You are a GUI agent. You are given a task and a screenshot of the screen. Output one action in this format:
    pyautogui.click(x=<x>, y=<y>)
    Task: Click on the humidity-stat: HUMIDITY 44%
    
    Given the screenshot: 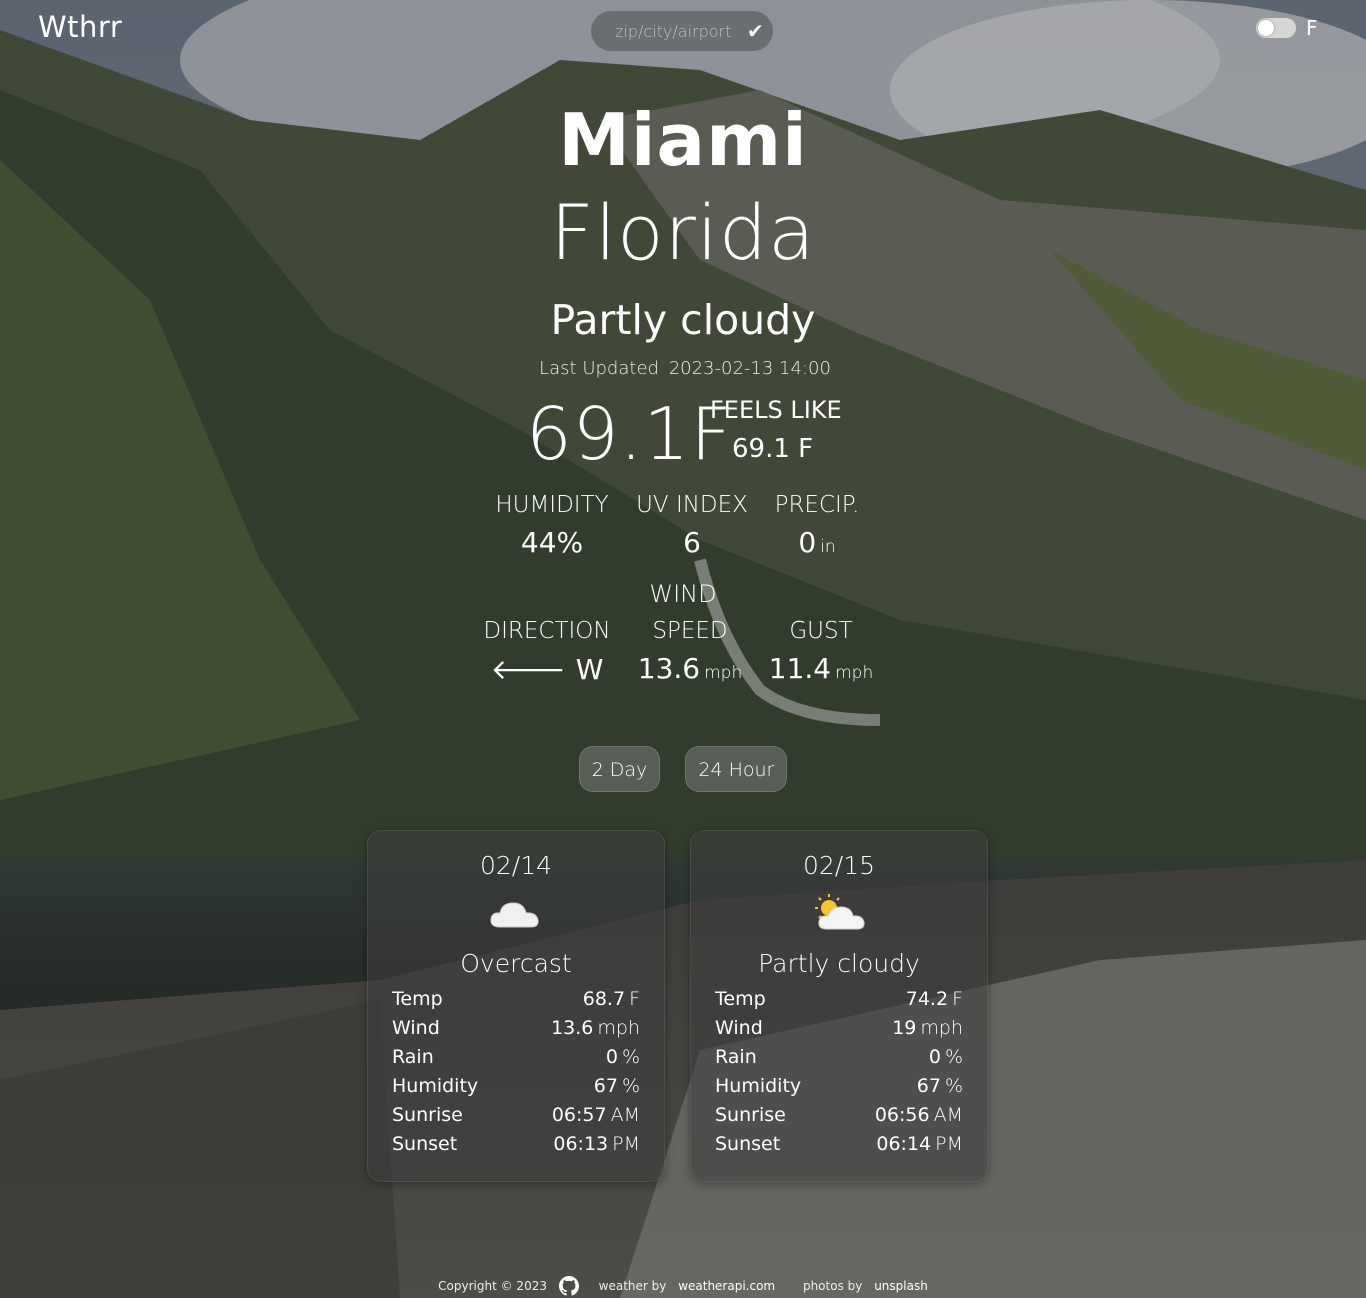 What is the action you would take?
    pyautogui.click(x=552, y=525)
    